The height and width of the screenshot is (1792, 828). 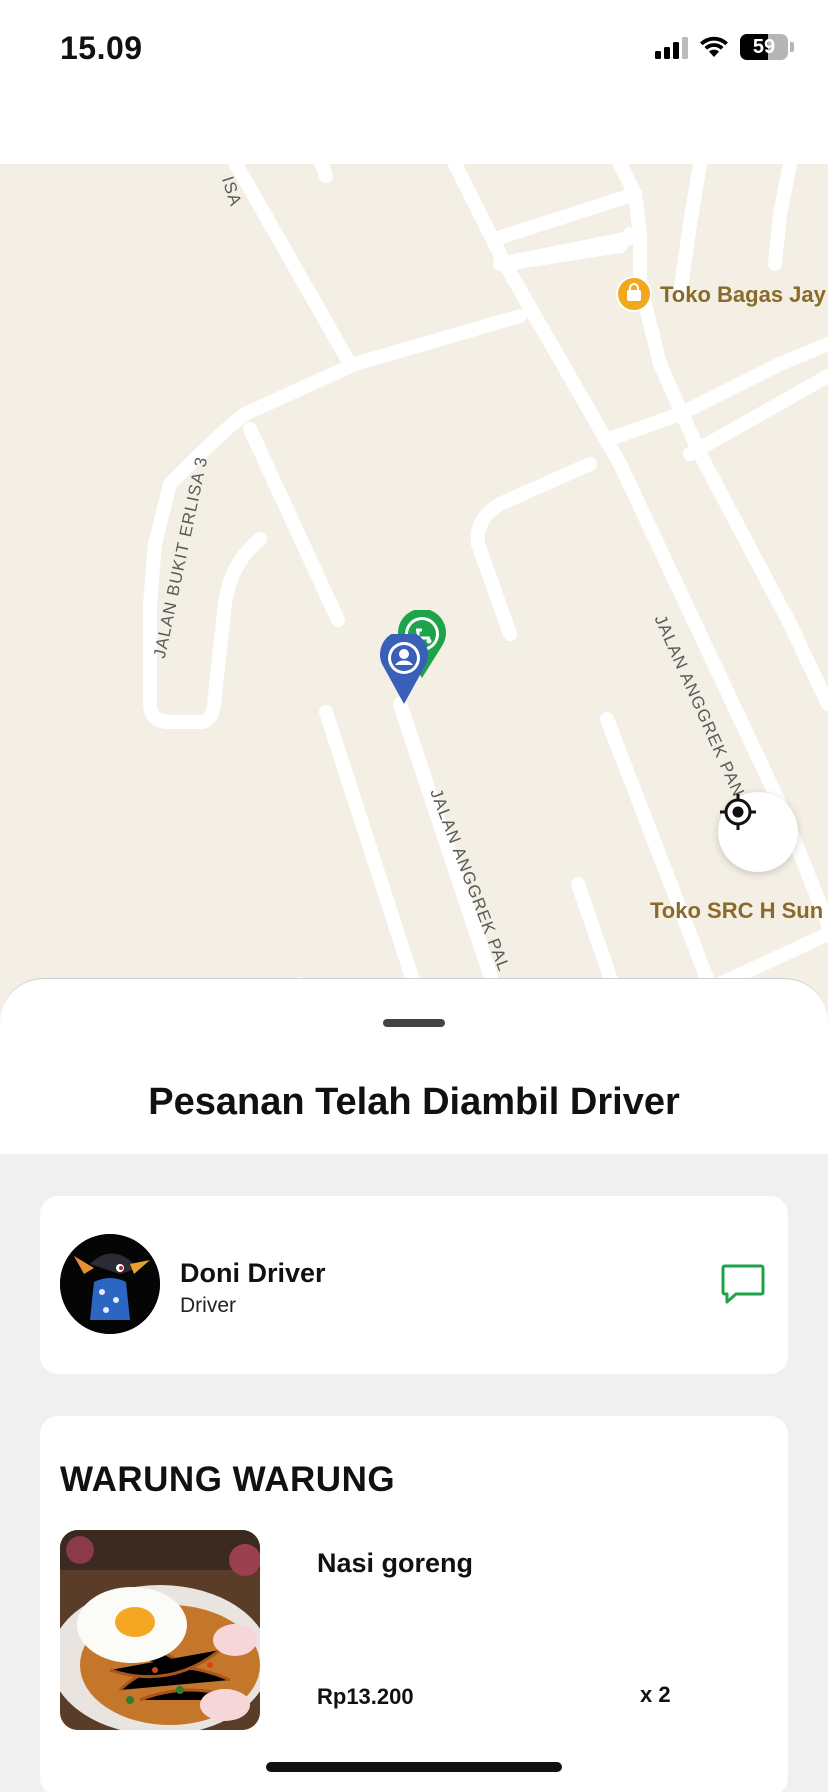 I want to click on food-image, so click(x=160, y=1630).